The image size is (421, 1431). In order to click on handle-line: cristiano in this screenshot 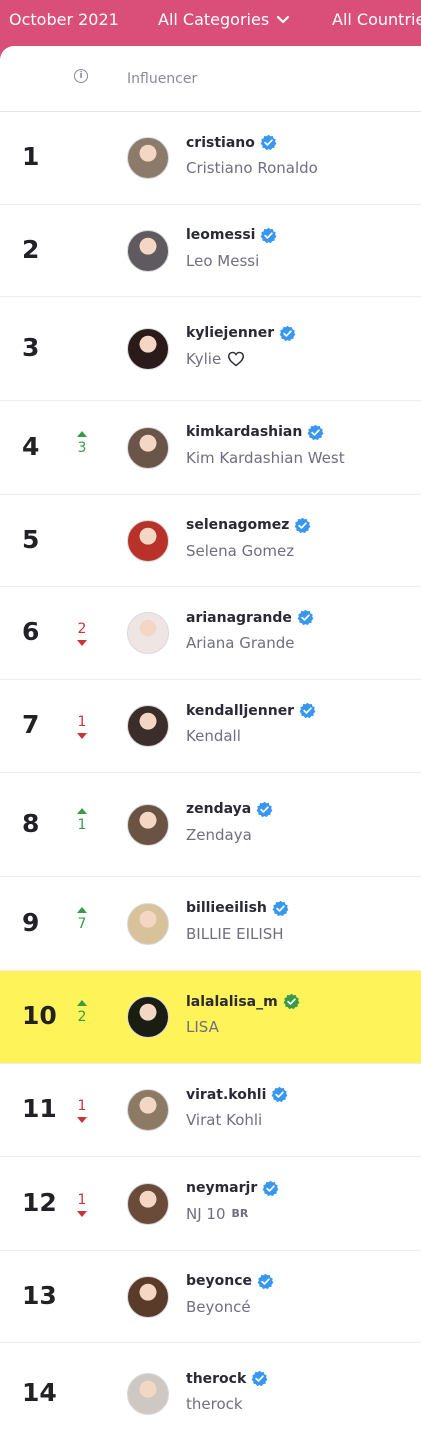, I will do `click(231, 142)`.